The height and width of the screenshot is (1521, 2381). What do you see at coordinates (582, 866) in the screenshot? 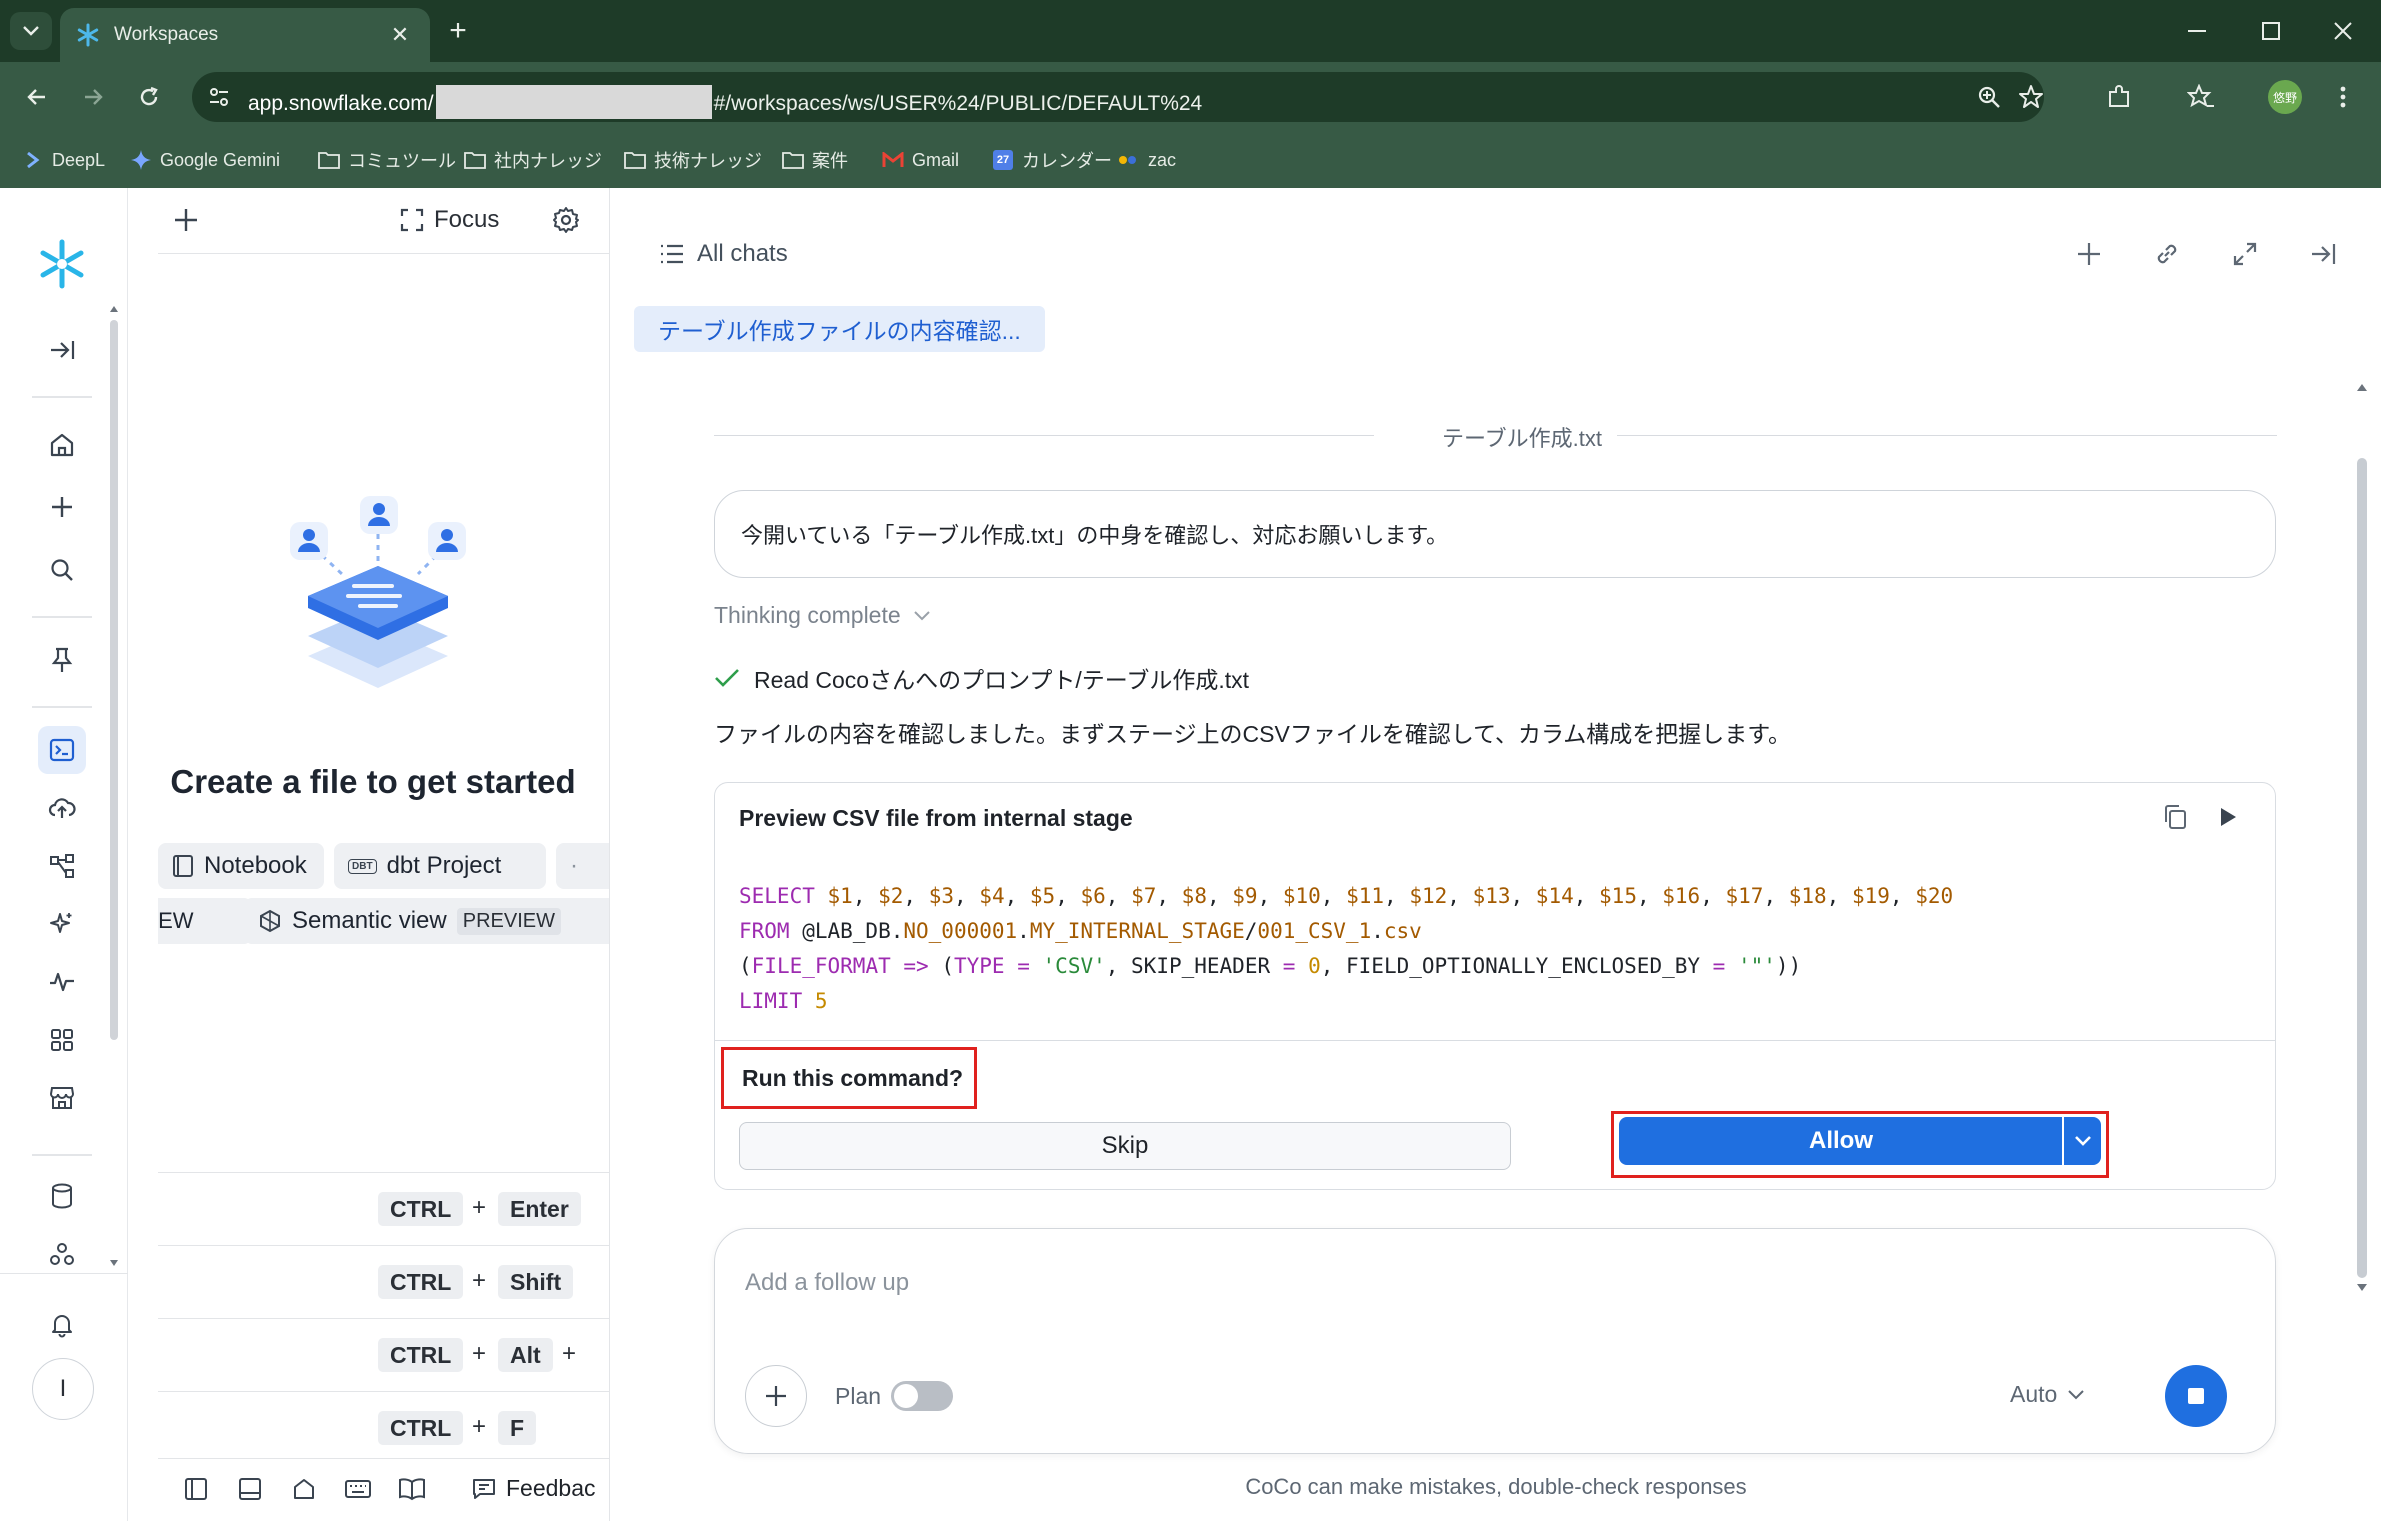
I see `create-more-chip: ·` at bounding box center [582, 866].